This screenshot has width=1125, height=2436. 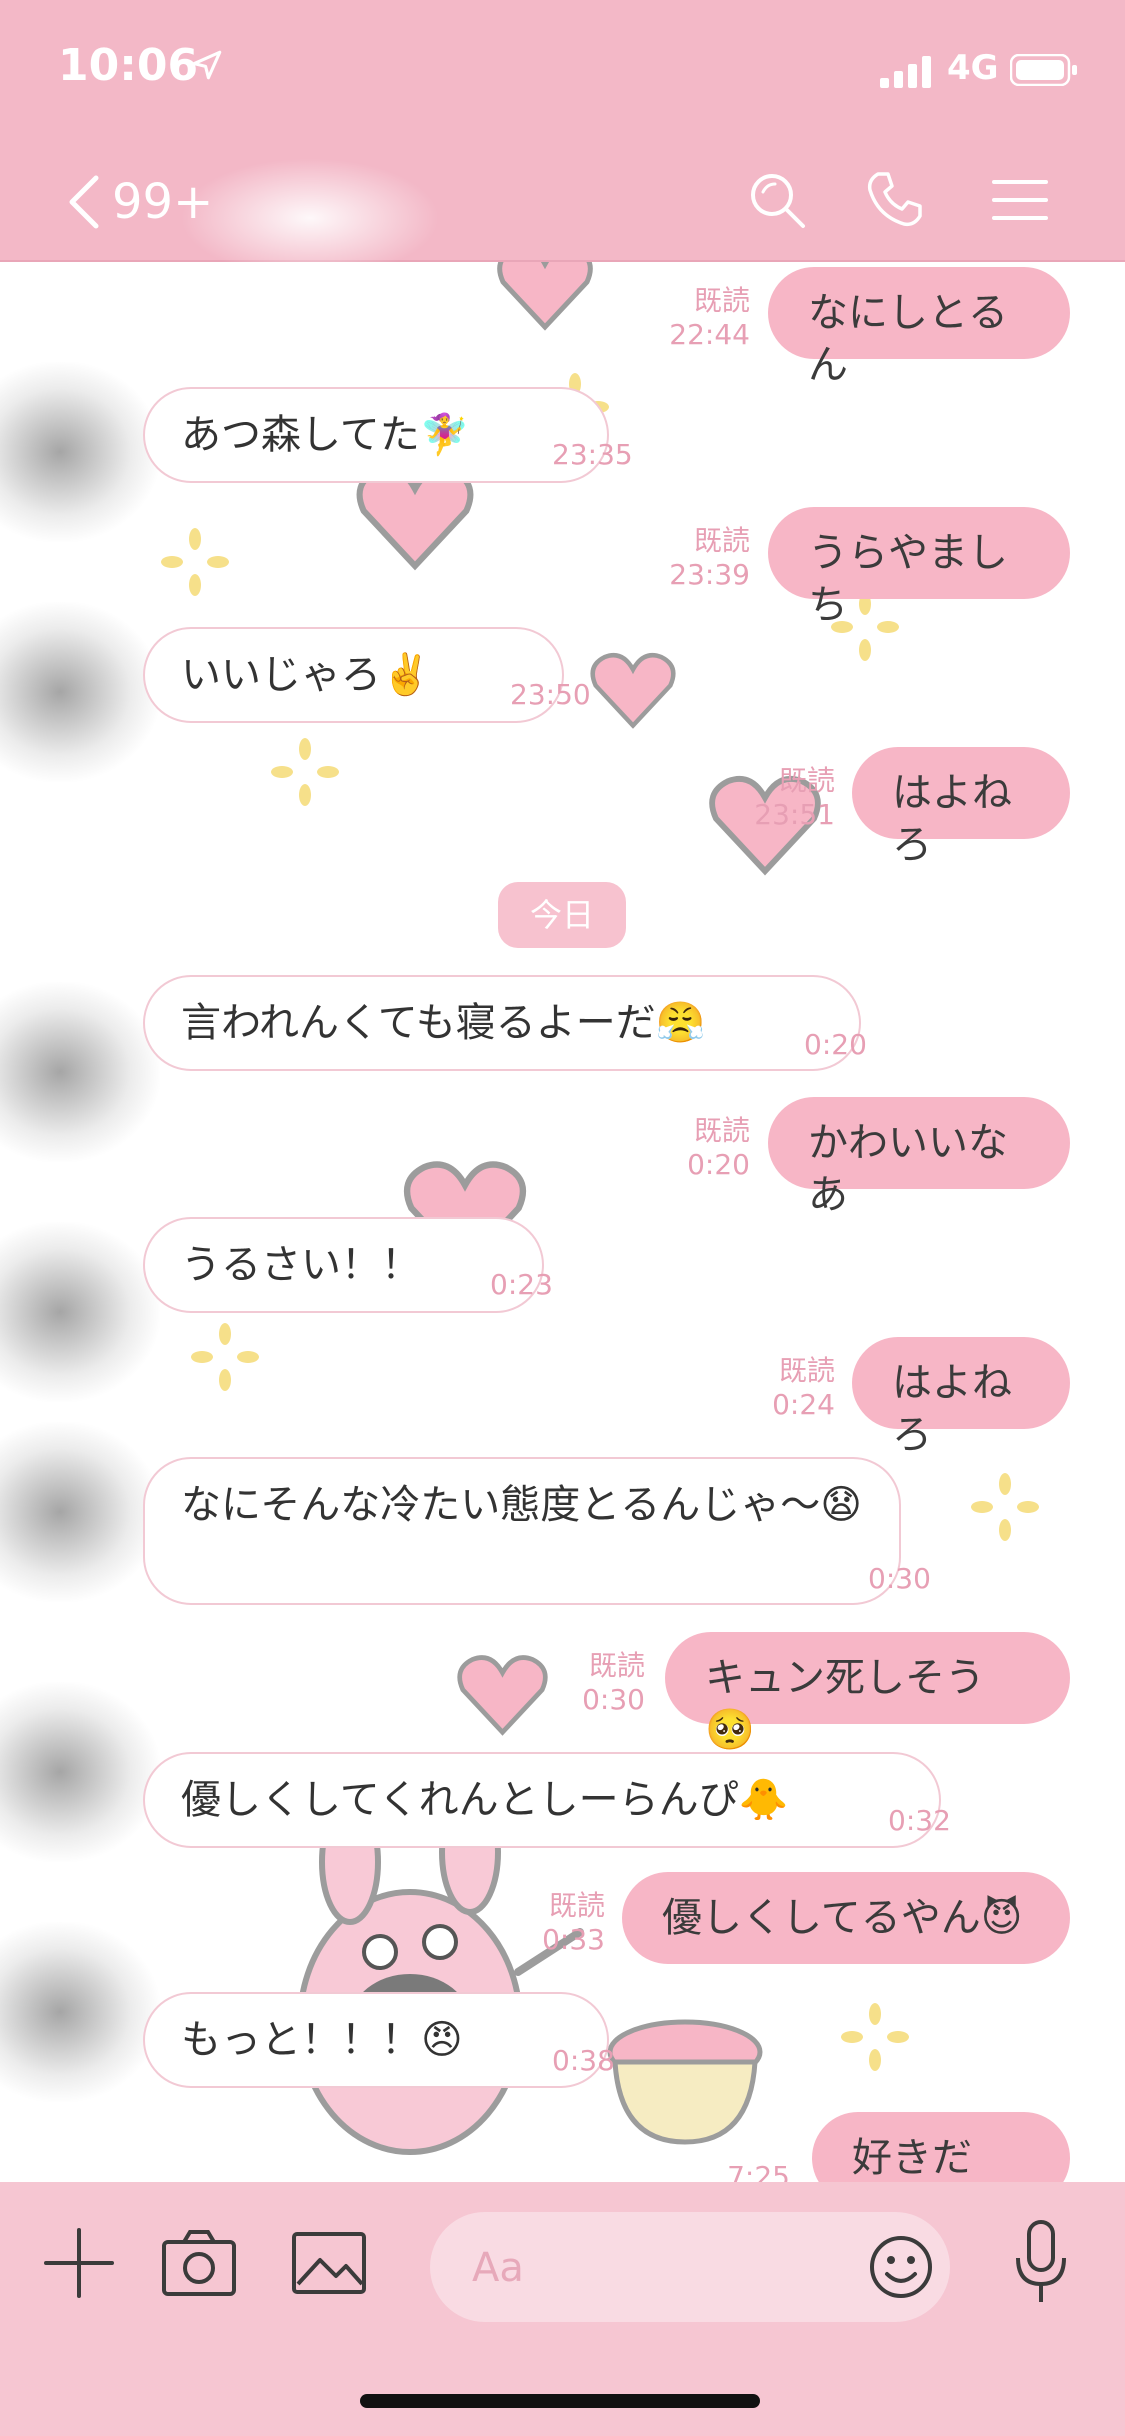 What do you see at coordinates (550, 694) in the screenshot?
I see `message-time: 23:50` at bounding box center [550, 694].